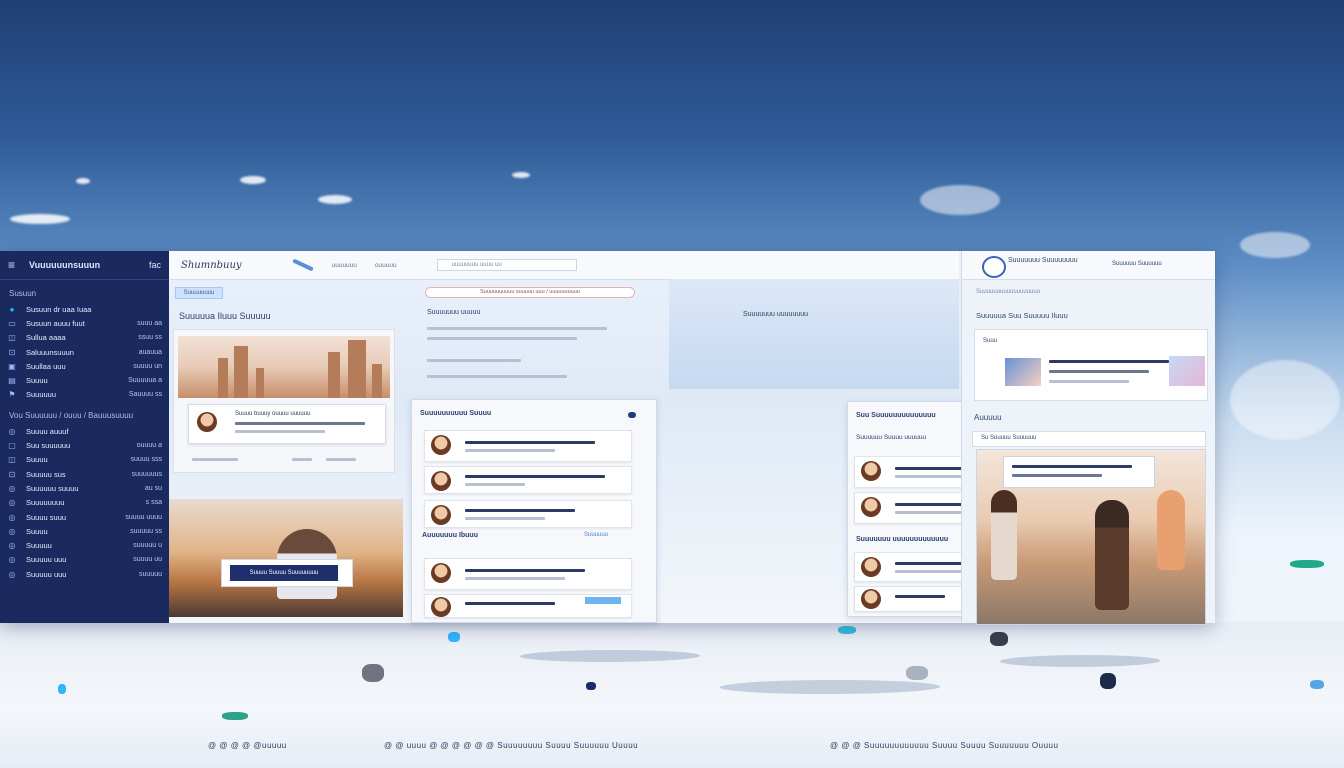 The width and height of the screenshot is (1344, 768). Describe the element at coordinates (45, 503) in the screenshot. I see `sidebar-item-label: Suuuuuuuu` at that location.